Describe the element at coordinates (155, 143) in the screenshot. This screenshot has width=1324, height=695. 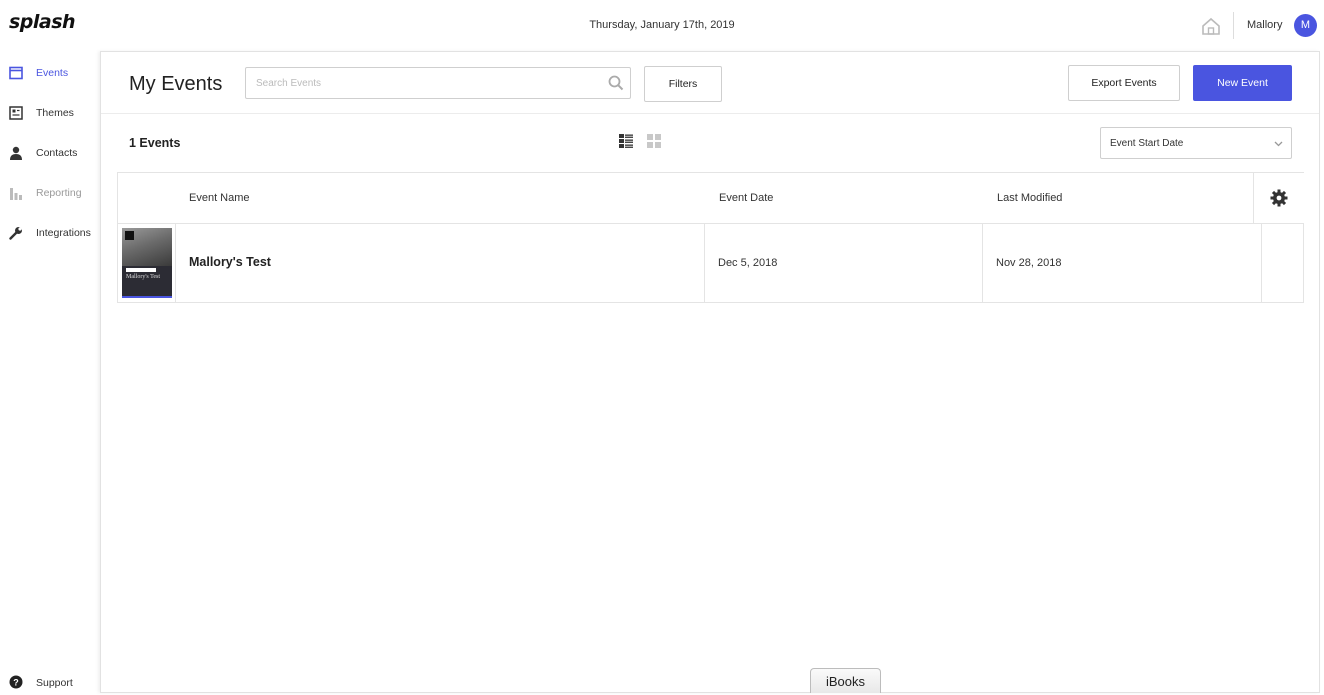
I see `events-count: 1 Events` at that location.